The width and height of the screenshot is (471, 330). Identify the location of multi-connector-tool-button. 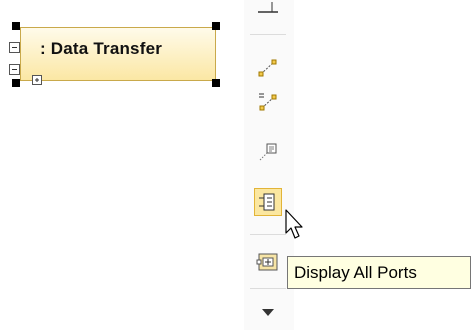
(268, 102).